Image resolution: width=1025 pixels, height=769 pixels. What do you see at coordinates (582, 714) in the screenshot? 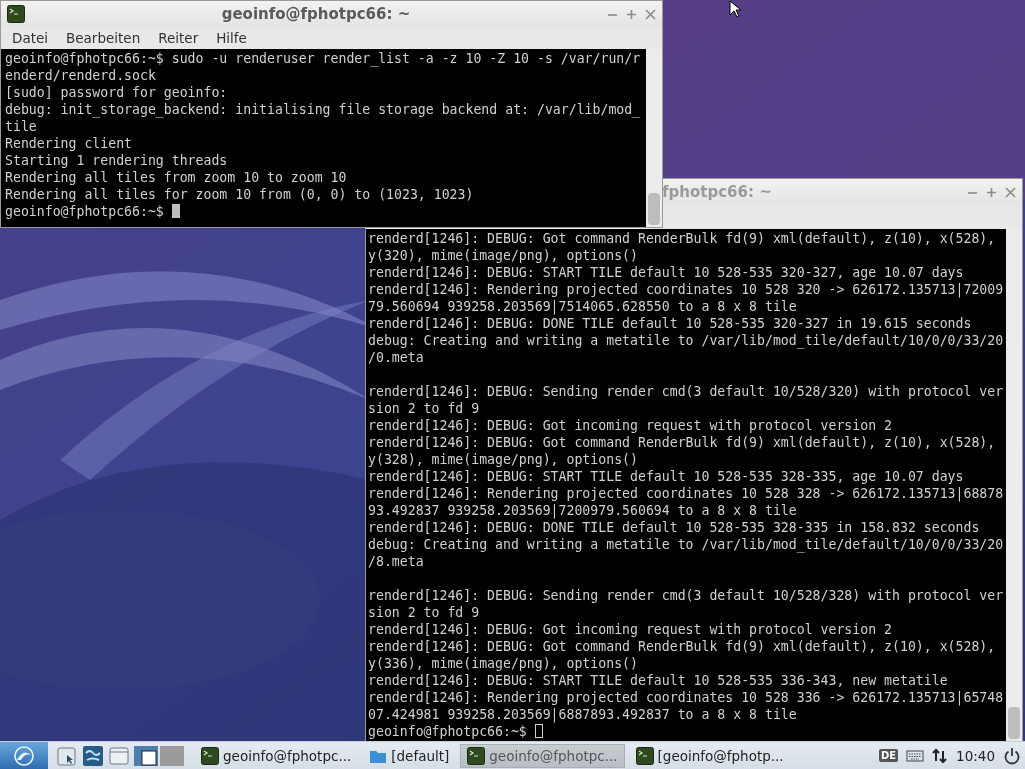
I see `terminal-line: 07.424981 939258.203569|6887893.492837 to a 8 x 8 tile` at bounding box center [582, 714].